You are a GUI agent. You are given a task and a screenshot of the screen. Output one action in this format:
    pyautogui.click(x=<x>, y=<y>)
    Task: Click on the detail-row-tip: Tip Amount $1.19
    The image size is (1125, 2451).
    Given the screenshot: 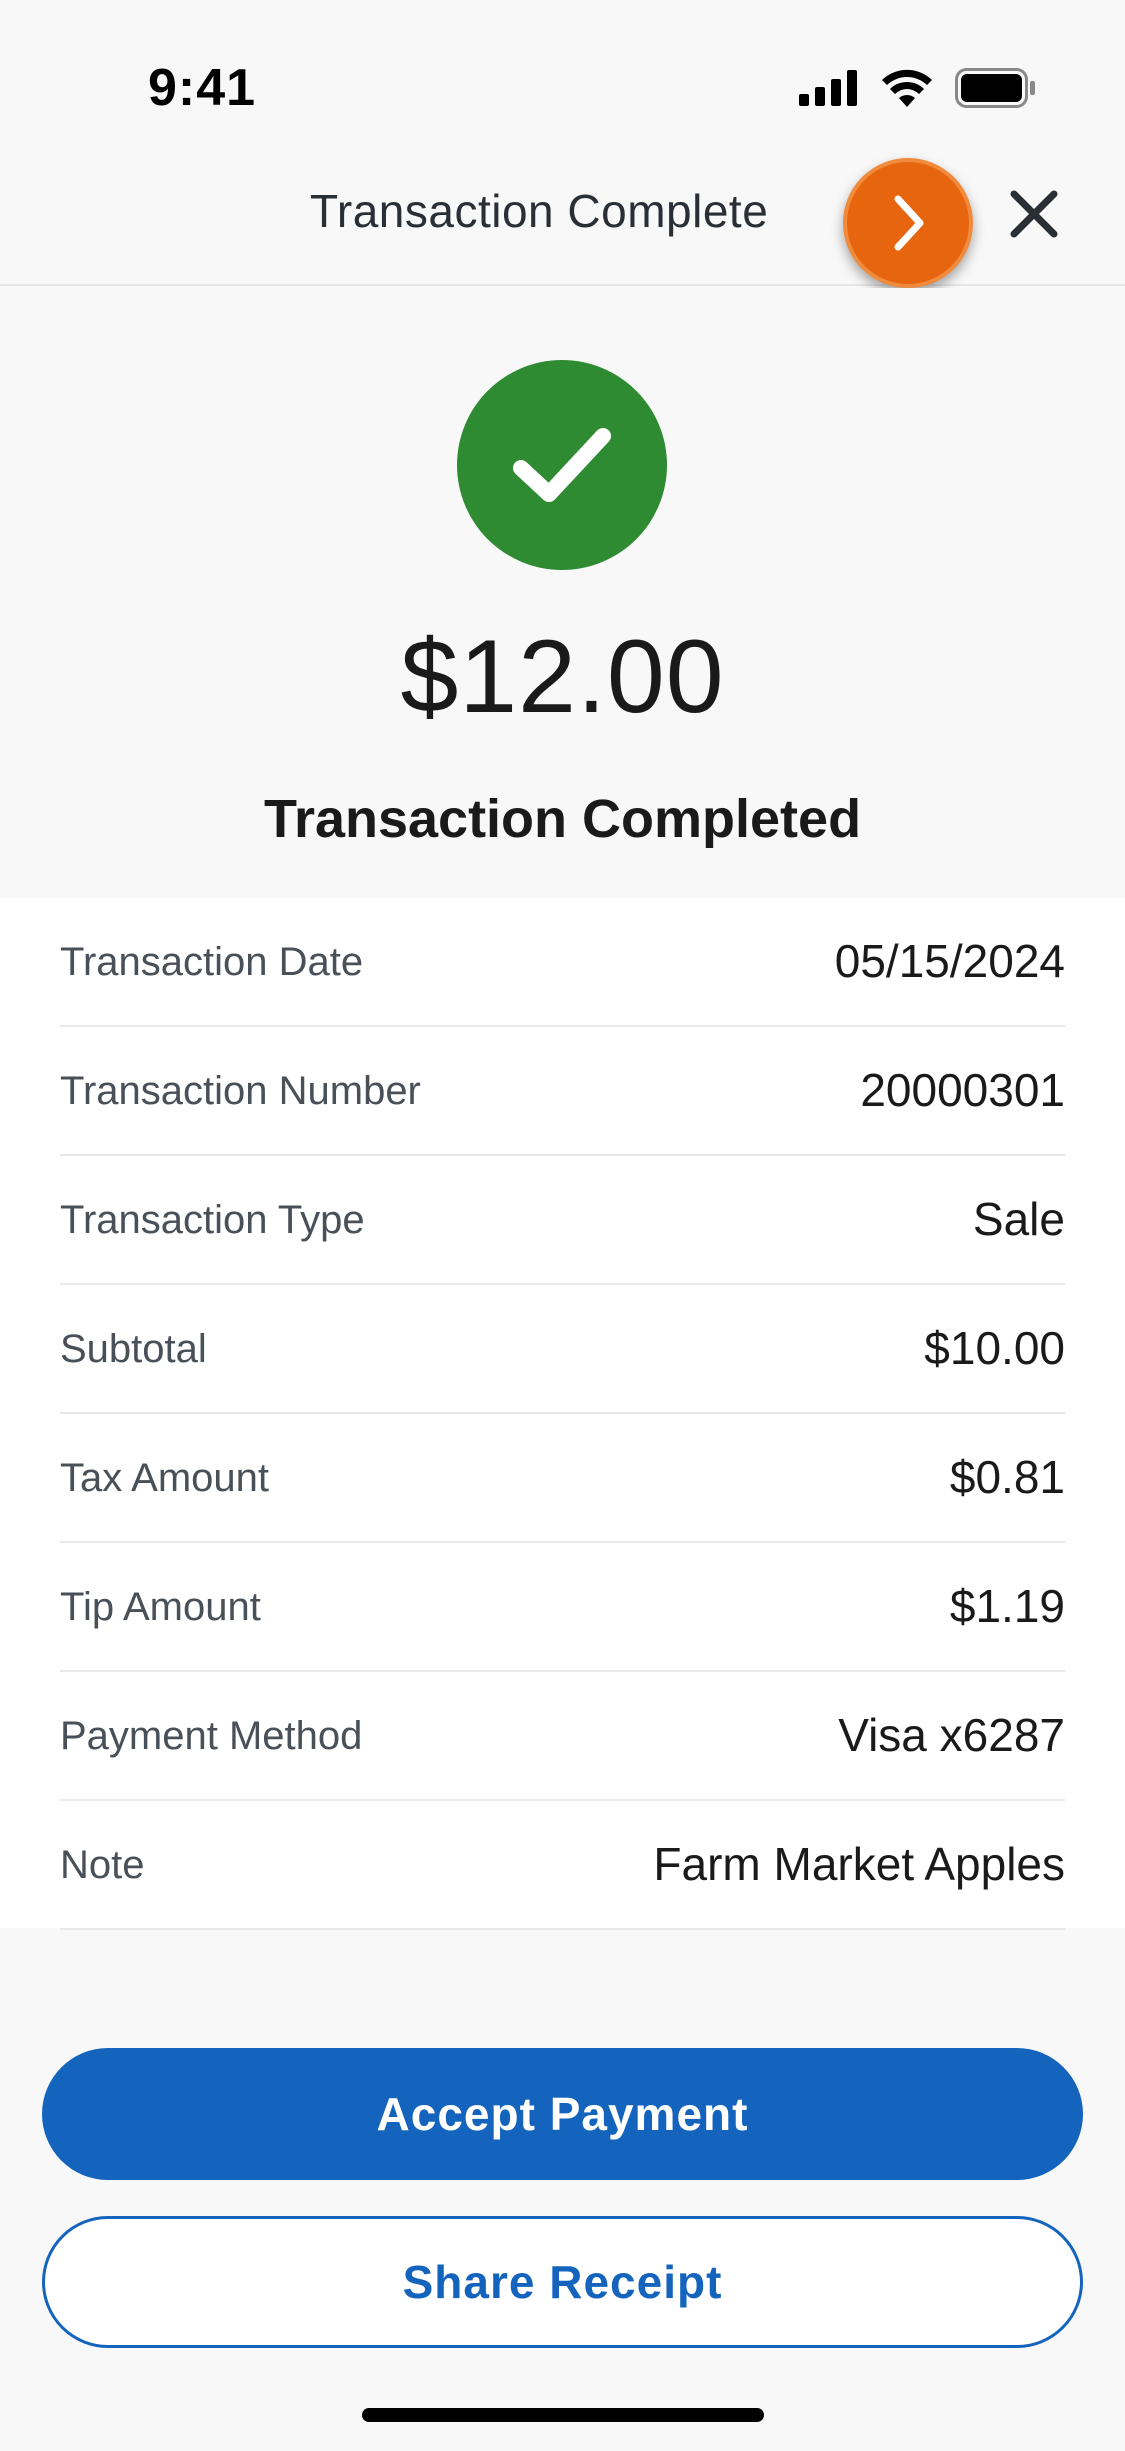 What is the action you would take?
    pyautogui.click(x=562, y=1607)
    